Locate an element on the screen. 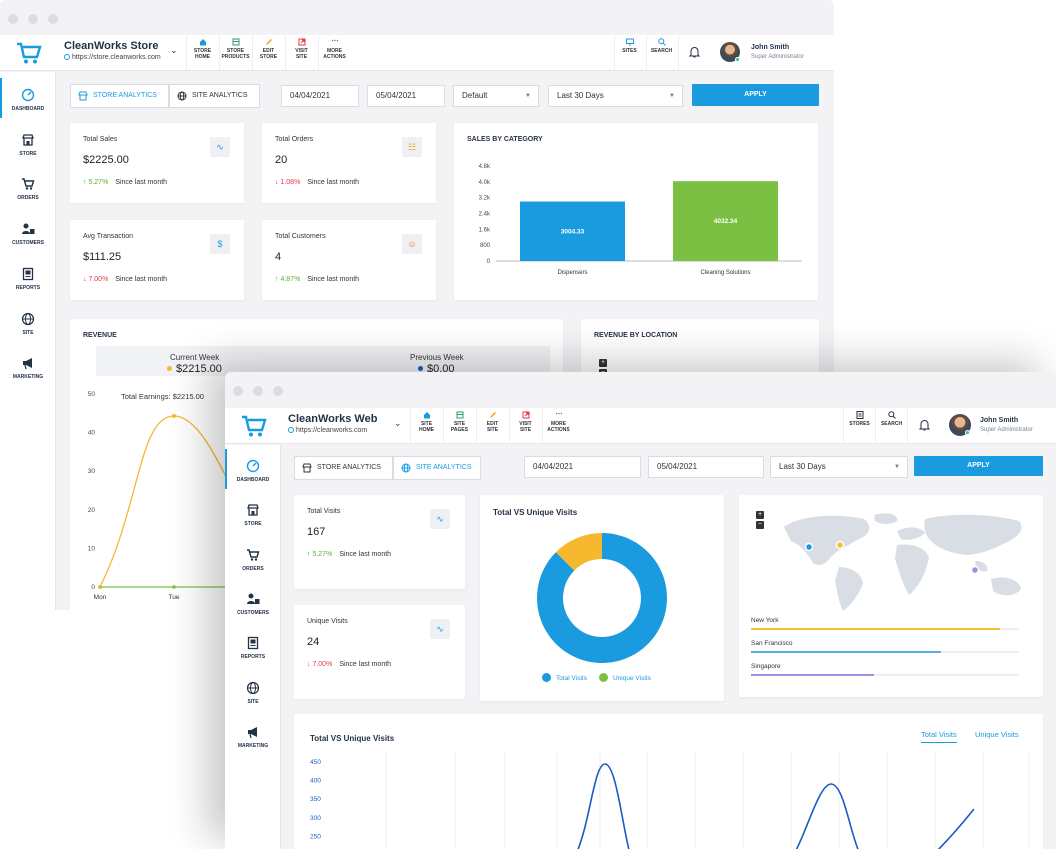 This screenshot has width=1056, height=849. toolbar-site-pages-button: SITE PAGES is located at coordinates (459, 426).